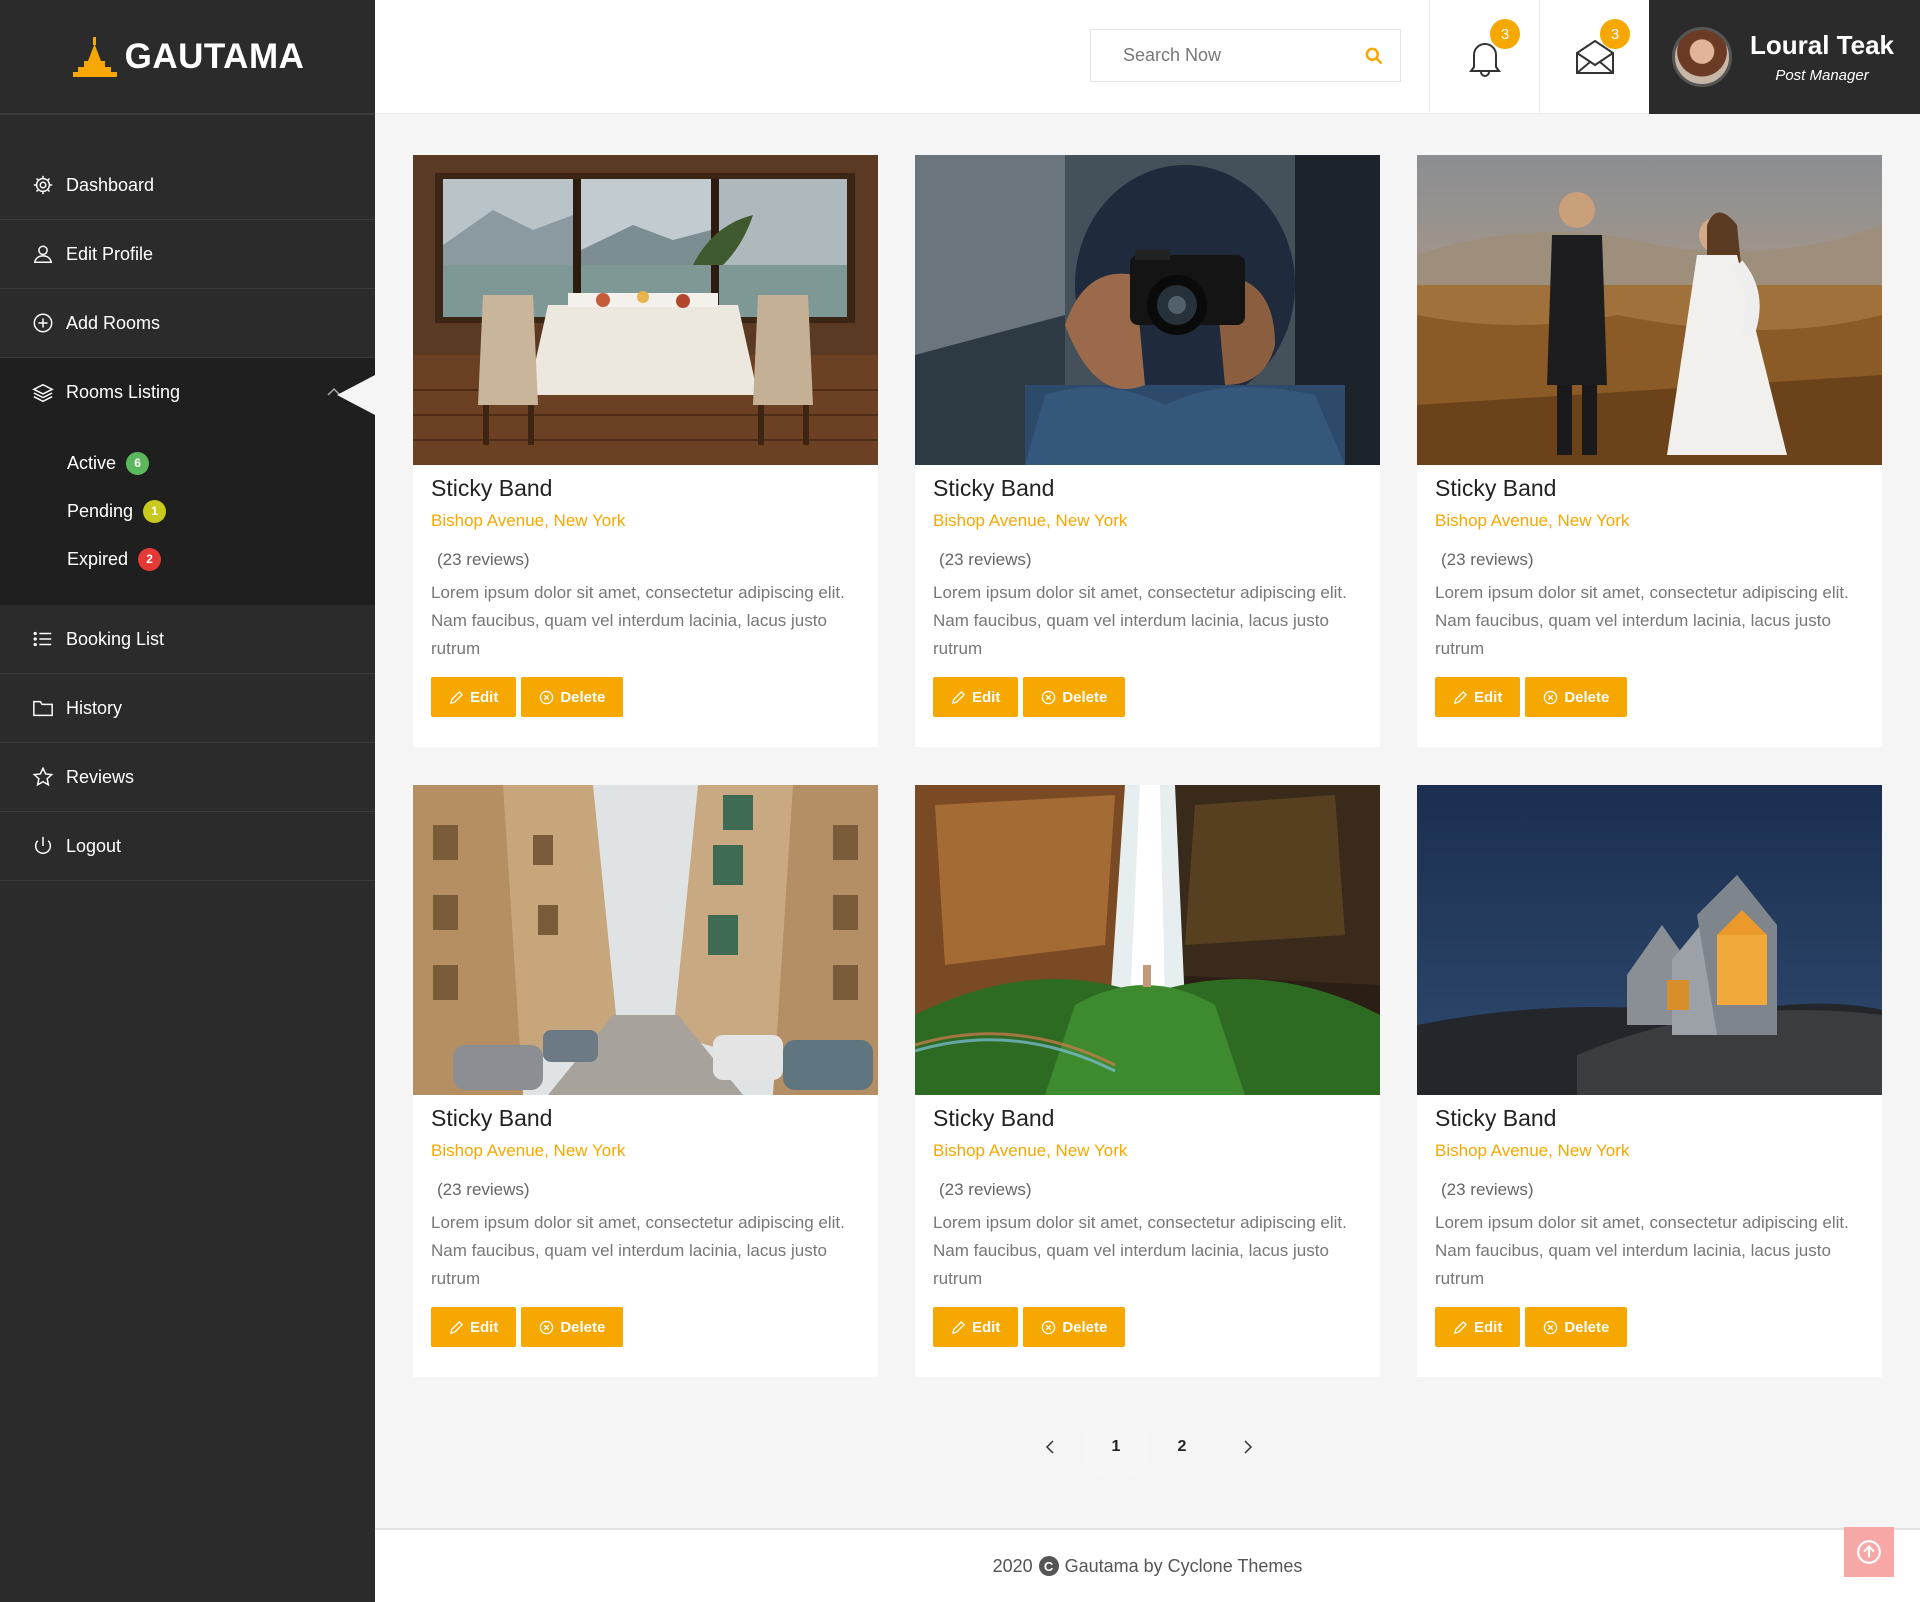  I want to click on chevron-right-icon, so click(1248, 1447).